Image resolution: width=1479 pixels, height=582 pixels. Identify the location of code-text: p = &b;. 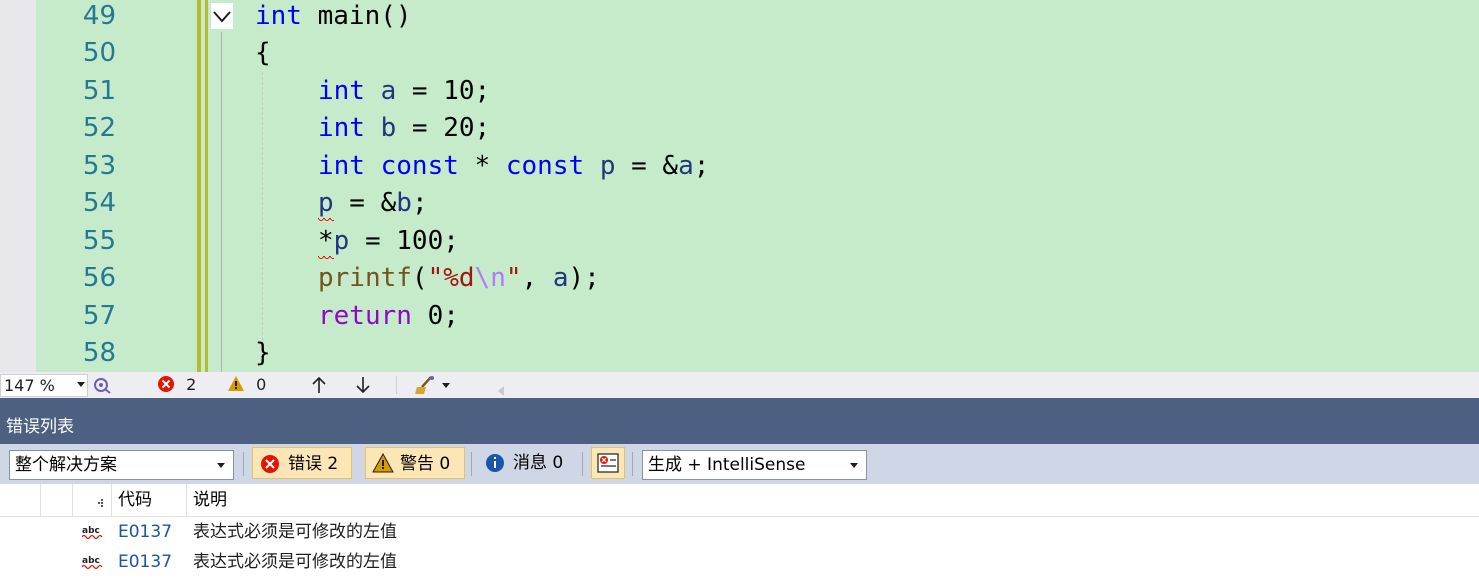
(373, 205).